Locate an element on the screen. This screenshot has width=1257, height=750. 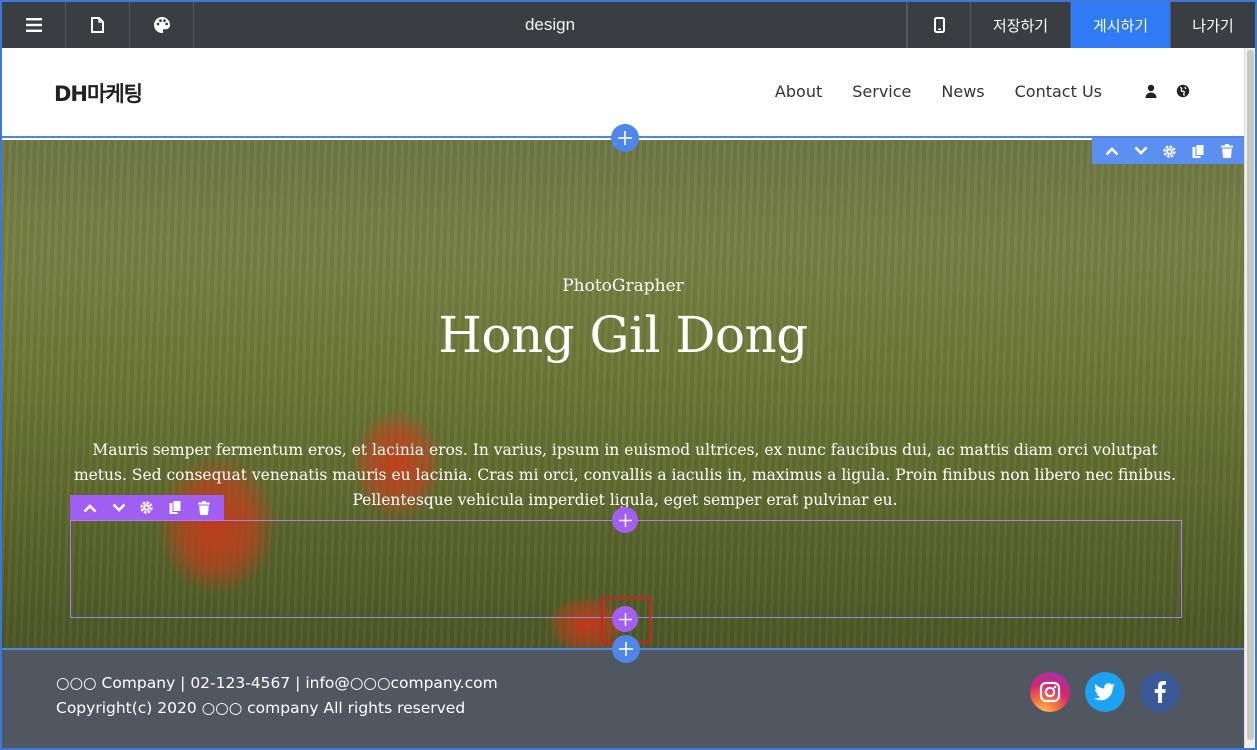
hero-subtitle: PhotoGrapher is located at coordinates (623, 286).